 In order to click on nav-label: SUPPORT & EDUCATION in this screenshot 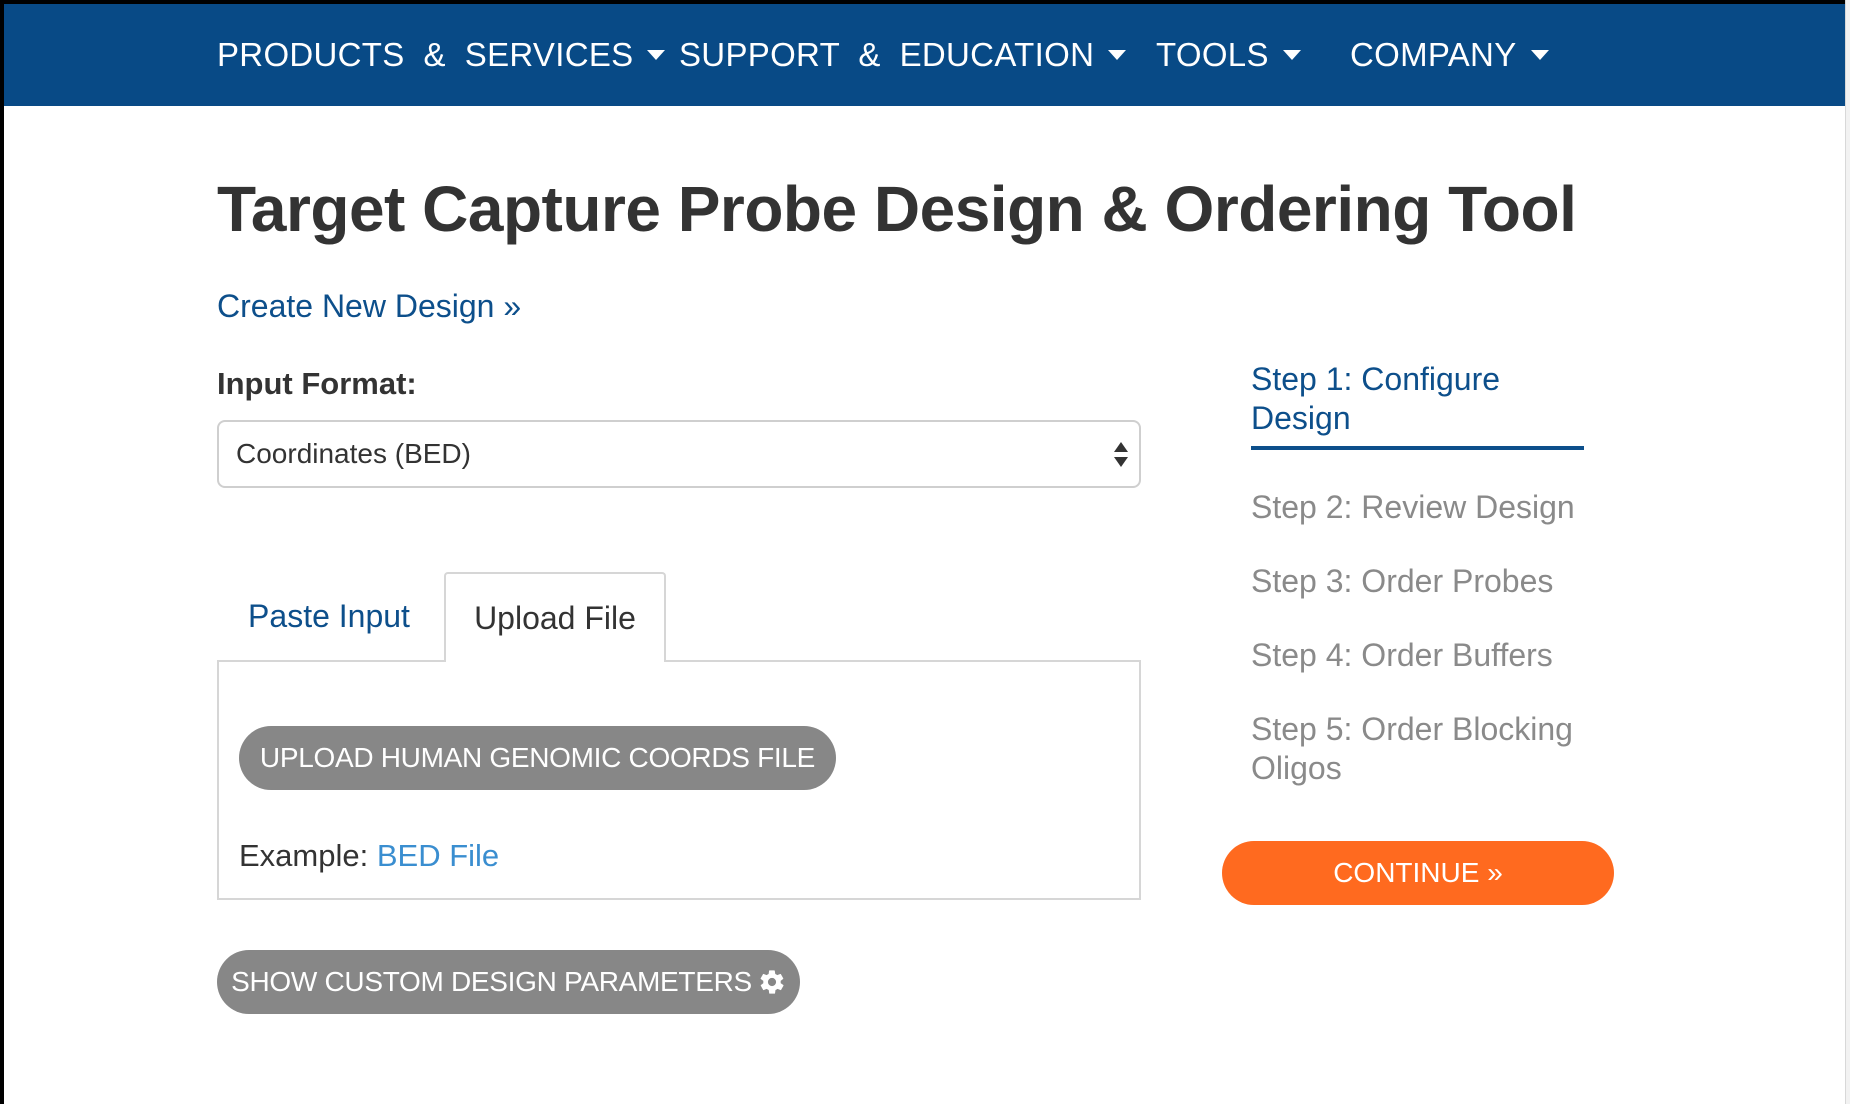, I will do `click(887, 54)`.